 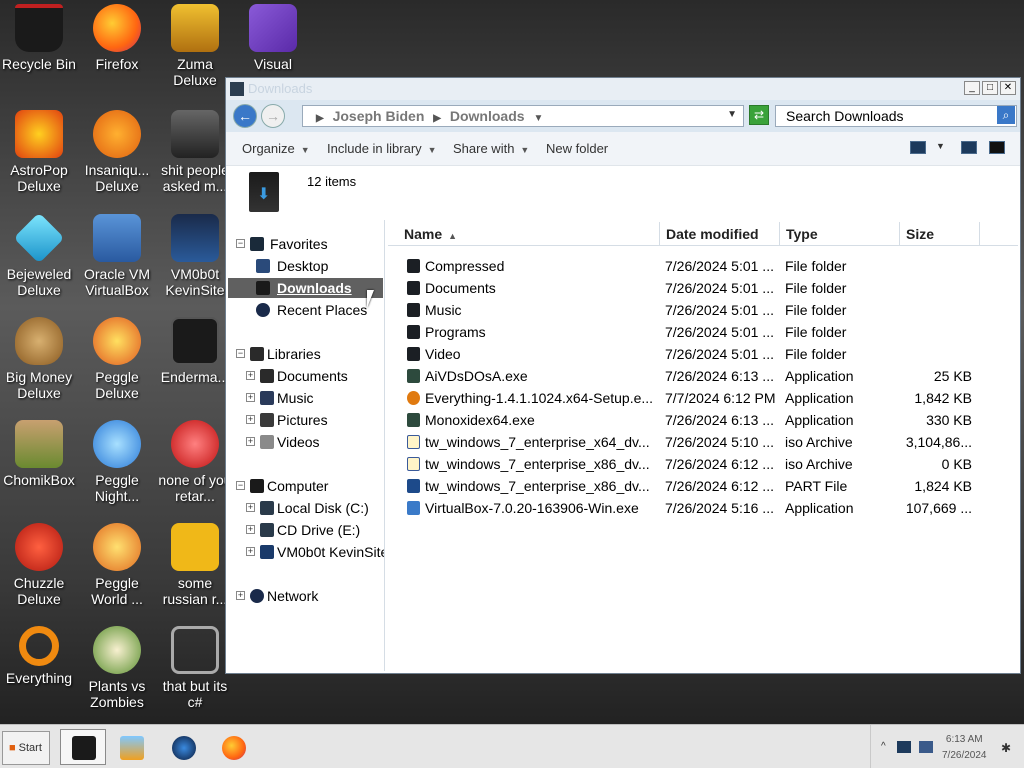 I want to click on notification-icon: ✱, so click(x=1008, y=748).